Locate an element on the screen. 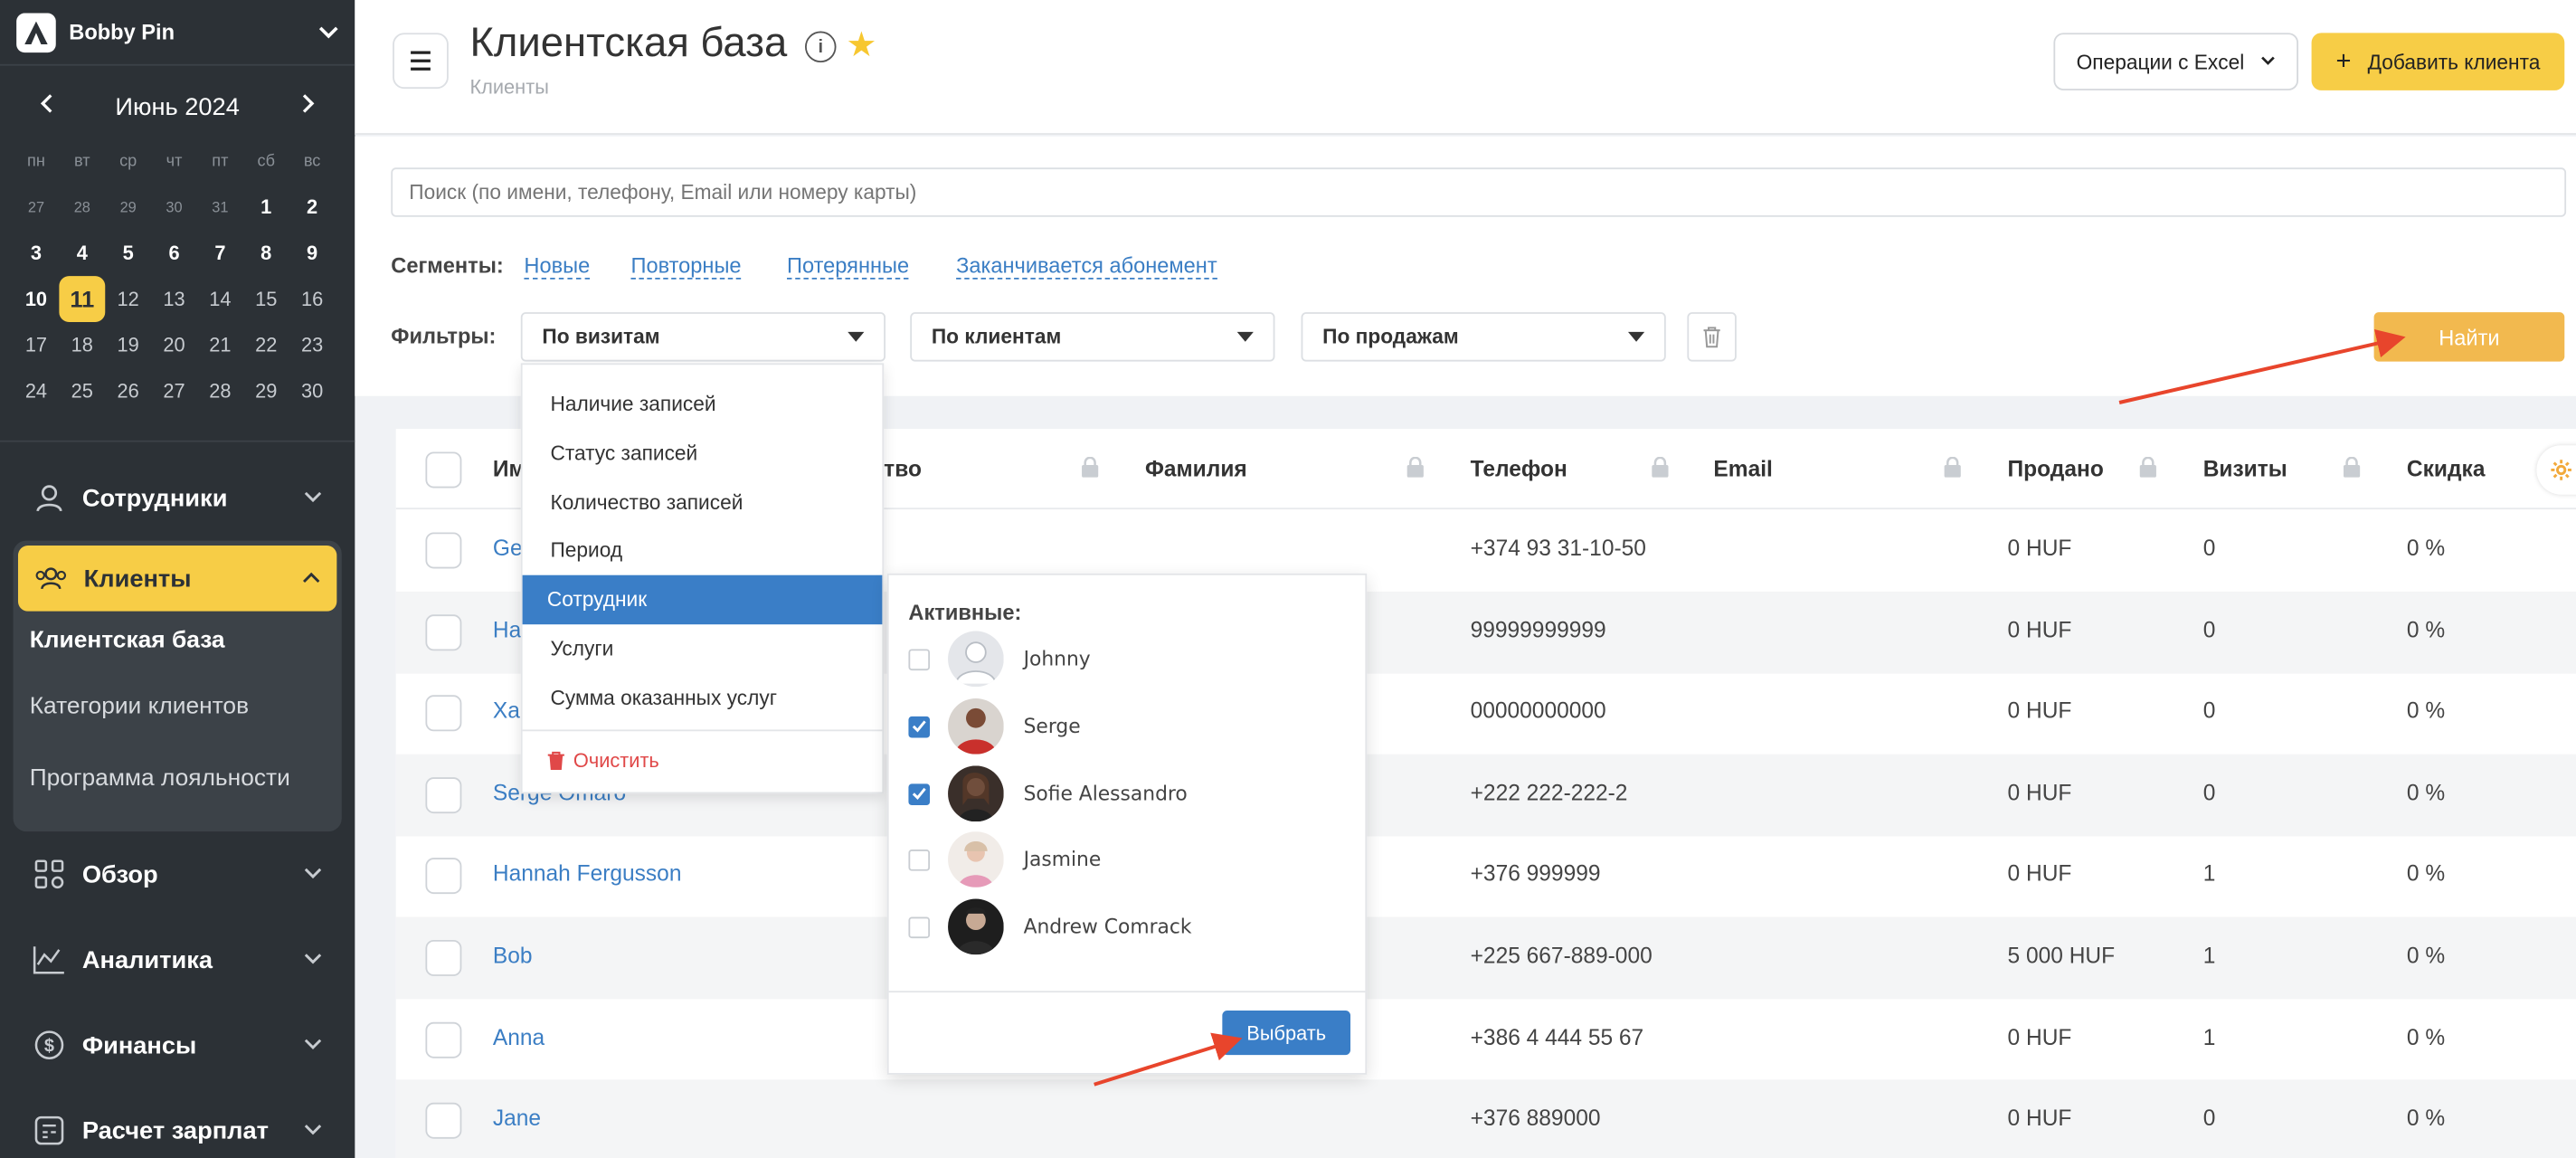 This screenshot has width=2576, height=1158. calendar-day: 30 is located at coordinates (174, 207).